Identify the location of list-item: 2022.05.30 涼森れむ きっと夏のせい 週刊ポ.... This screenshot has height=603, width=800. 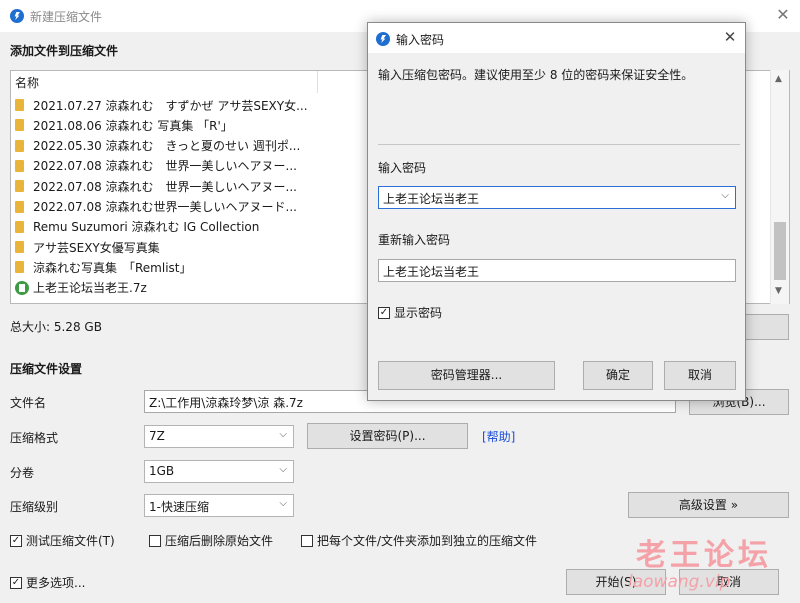
(157, 146).